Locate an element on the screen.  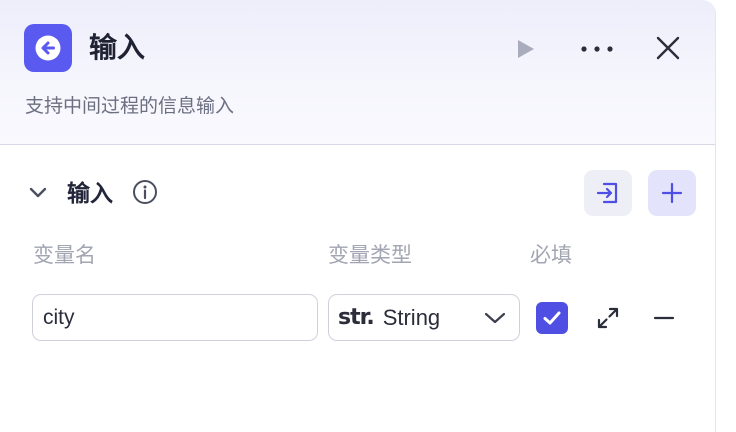
close-button is located at coordinates (668, 48).